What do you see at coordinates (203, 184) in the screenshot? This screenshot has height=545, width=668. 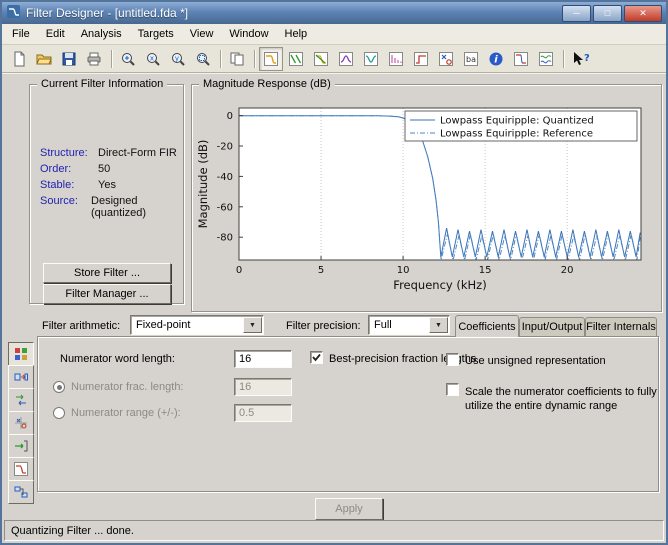 I see `svg-text: Magnitude (dB)` at bounding box center [203, 184].